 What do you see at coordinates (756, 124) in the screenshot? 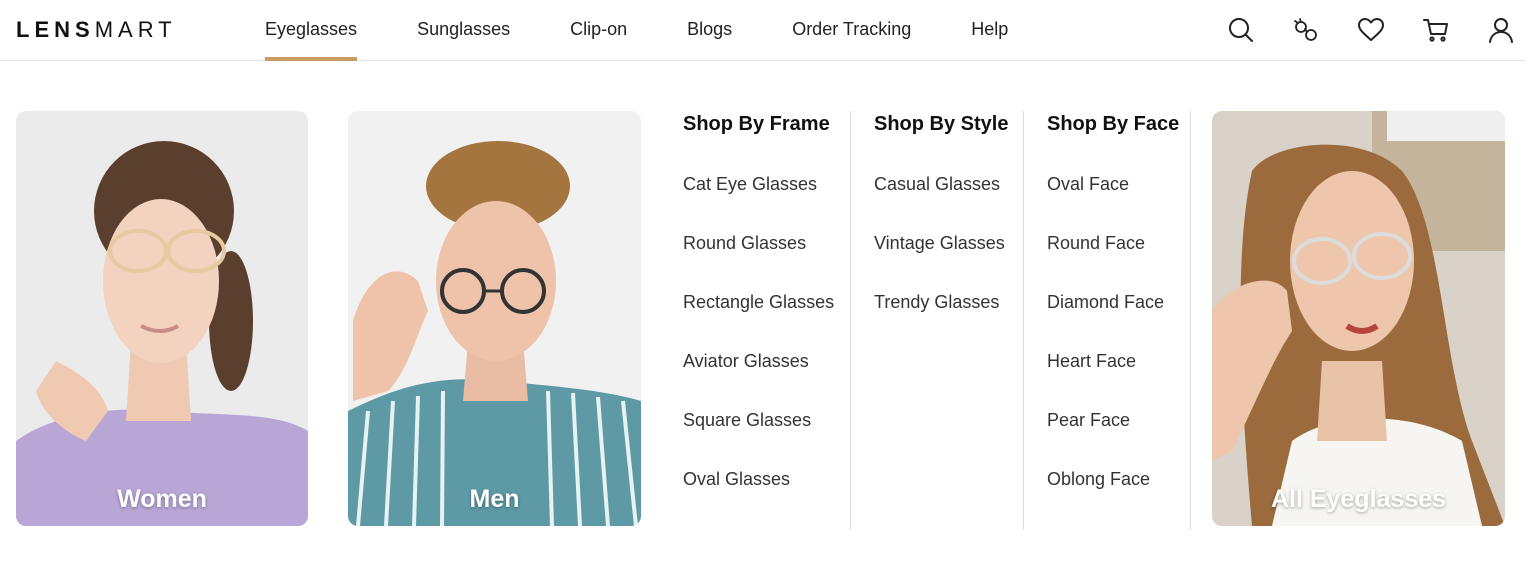
I see `shop-by-frame-title: Shop By Frame` at bounding box center [756, 124].